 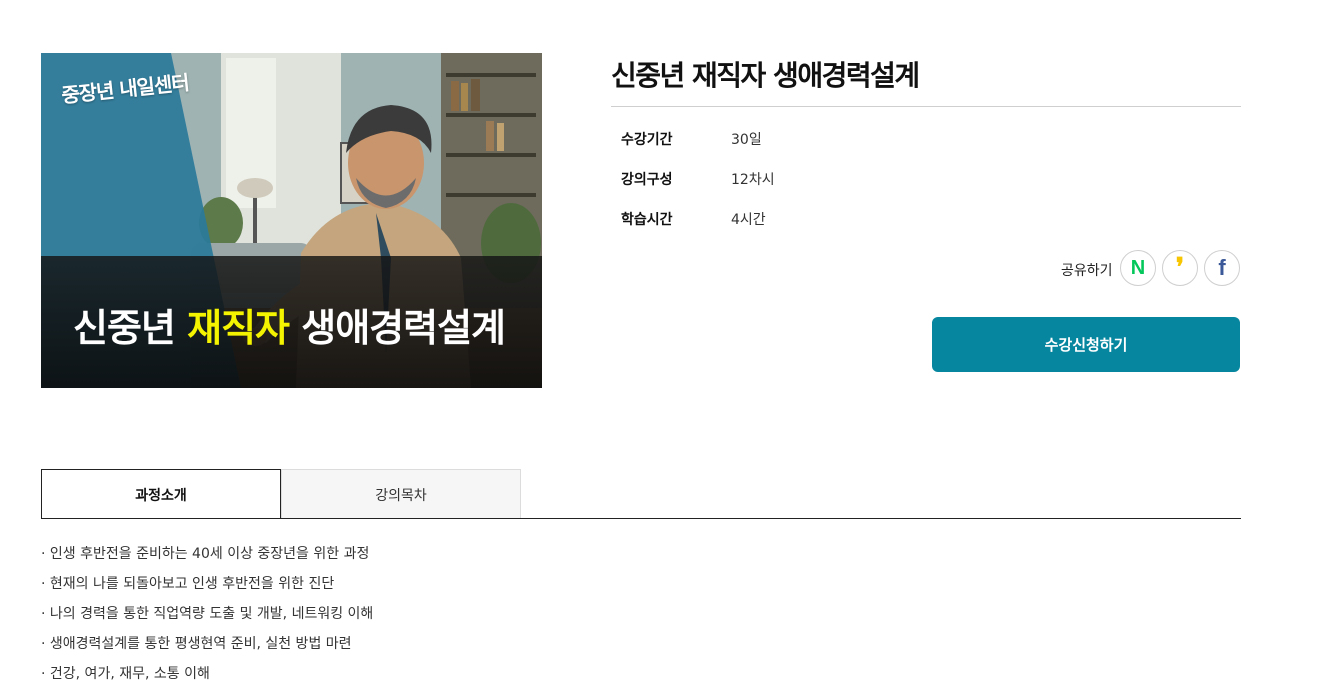 What do you see at coordinates (641, 494) in the screenshot?
I see `course-tabs: 과정소개 강의목차` at bounding box center [641, 494].